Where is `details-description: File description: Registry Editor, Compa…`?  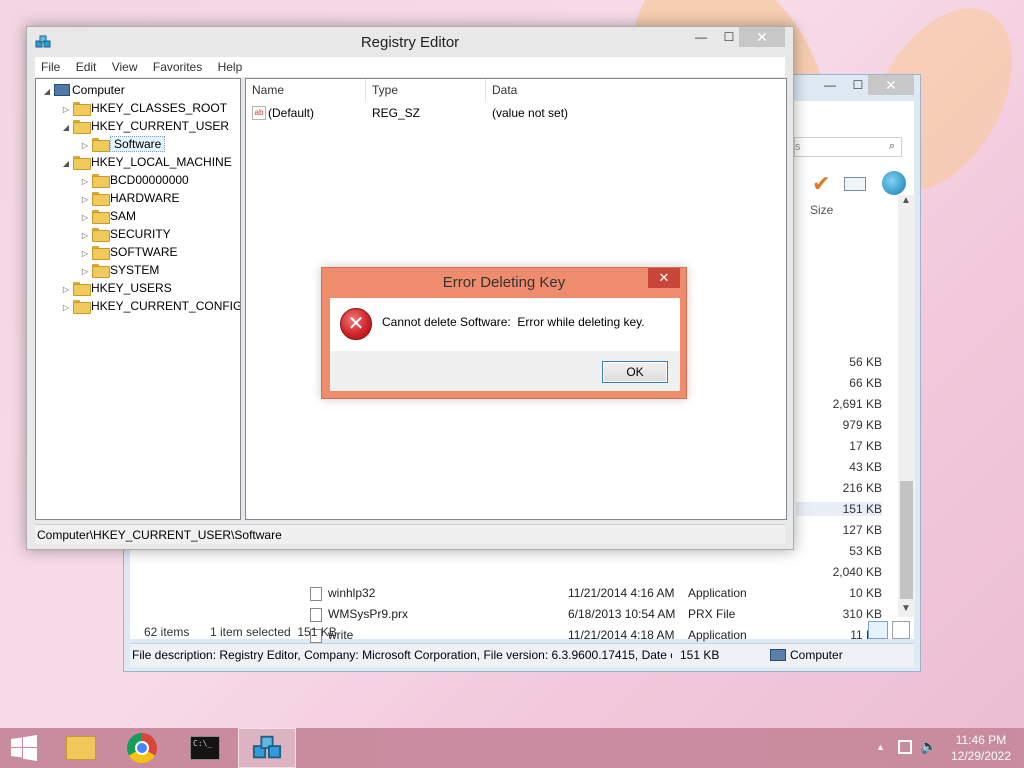
details-description: File description: Registry Editor, Compa… is located at coordinates (402, 655).